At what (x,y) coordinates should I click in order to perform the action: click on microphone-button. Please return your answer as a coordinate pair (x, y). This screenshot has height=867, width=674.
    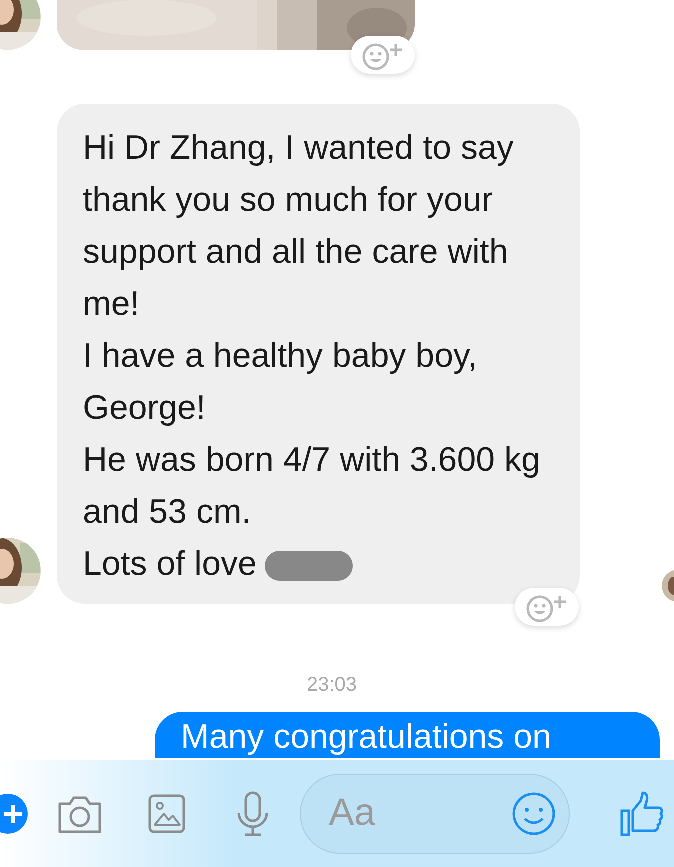
    Looking at the image, I should click on (253, 813).